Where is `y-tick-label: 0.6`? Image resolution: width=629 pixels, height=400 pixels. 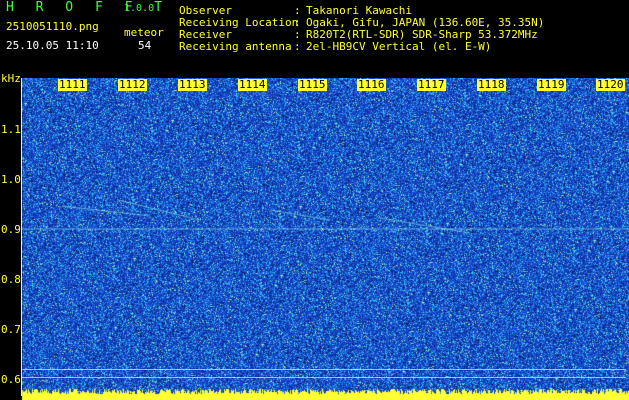
y-tick-label: 0.6 is located at coordinates (11, 379).